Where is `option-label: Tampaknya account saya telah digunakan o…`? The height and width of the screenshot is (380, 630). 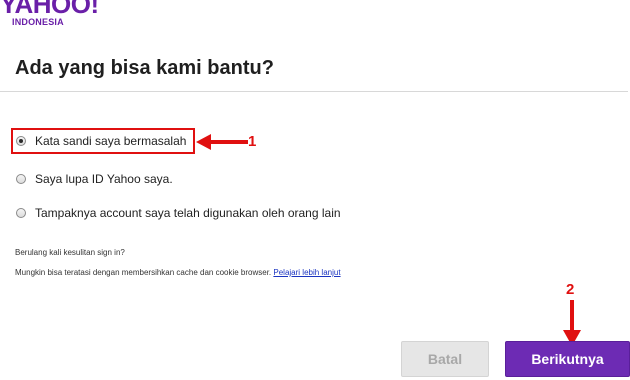
option-label: Tampaknya account saya telah digunakan o… is located at coordinates (188, 213).